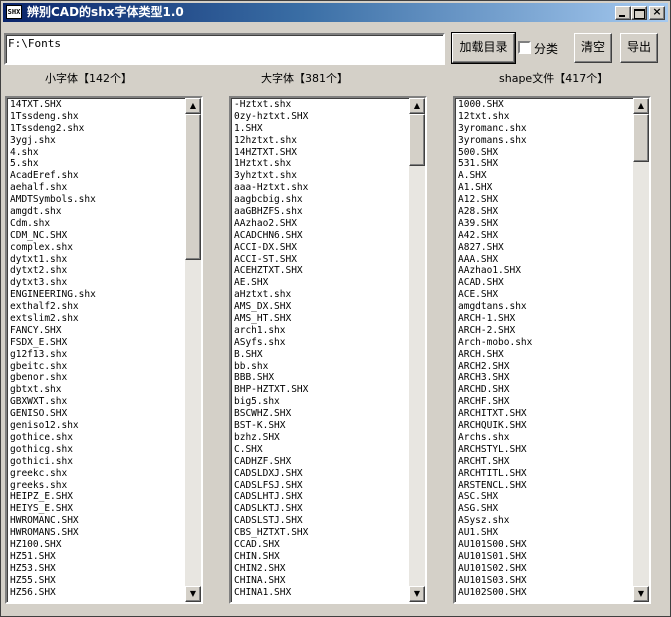 The height and width of the screenshot is (617, 671). Describe the element at coordinates (322, 105) in the screenshot. I see `list-item: -Hztxt.shx` at that location.